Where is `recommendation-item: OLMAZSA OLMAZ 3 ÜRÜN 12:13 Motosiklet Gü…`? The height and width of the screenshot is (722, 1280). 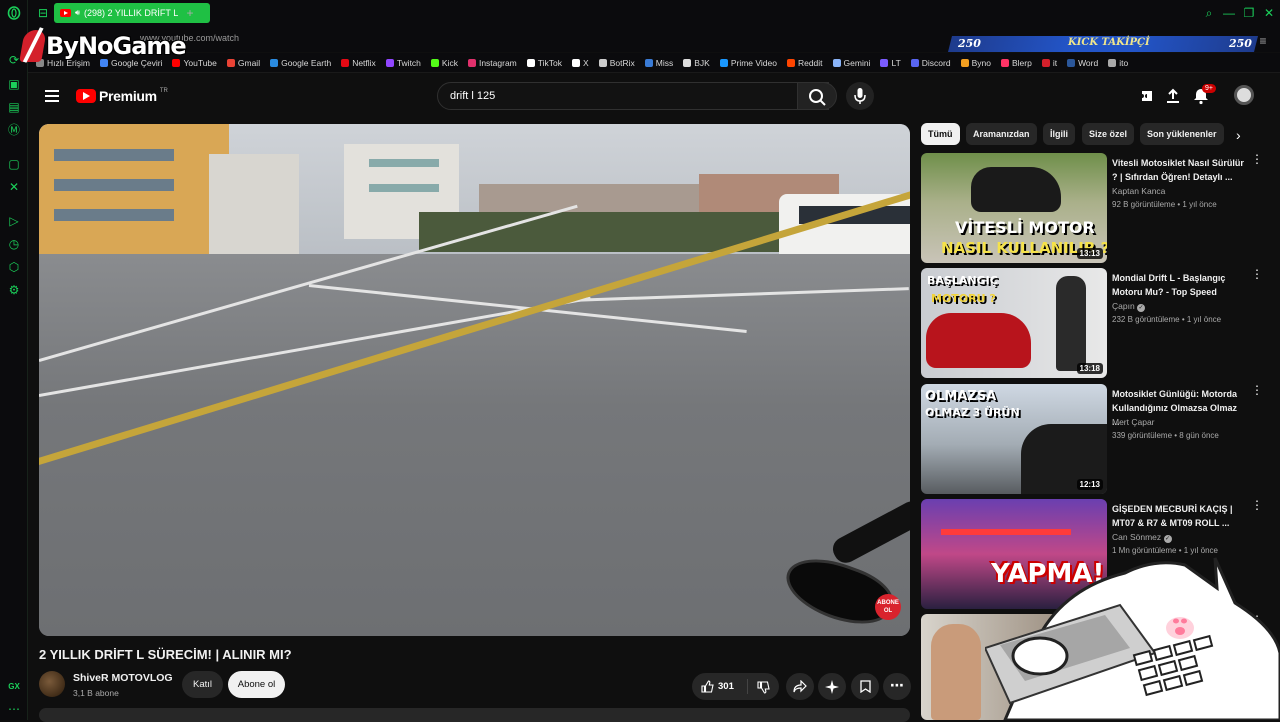
recommendation-item: OLMAZSA OLMAZ 3 ÜRÜN 12:13 Motosiklet Gü… is located at coordinates (1093, 439).